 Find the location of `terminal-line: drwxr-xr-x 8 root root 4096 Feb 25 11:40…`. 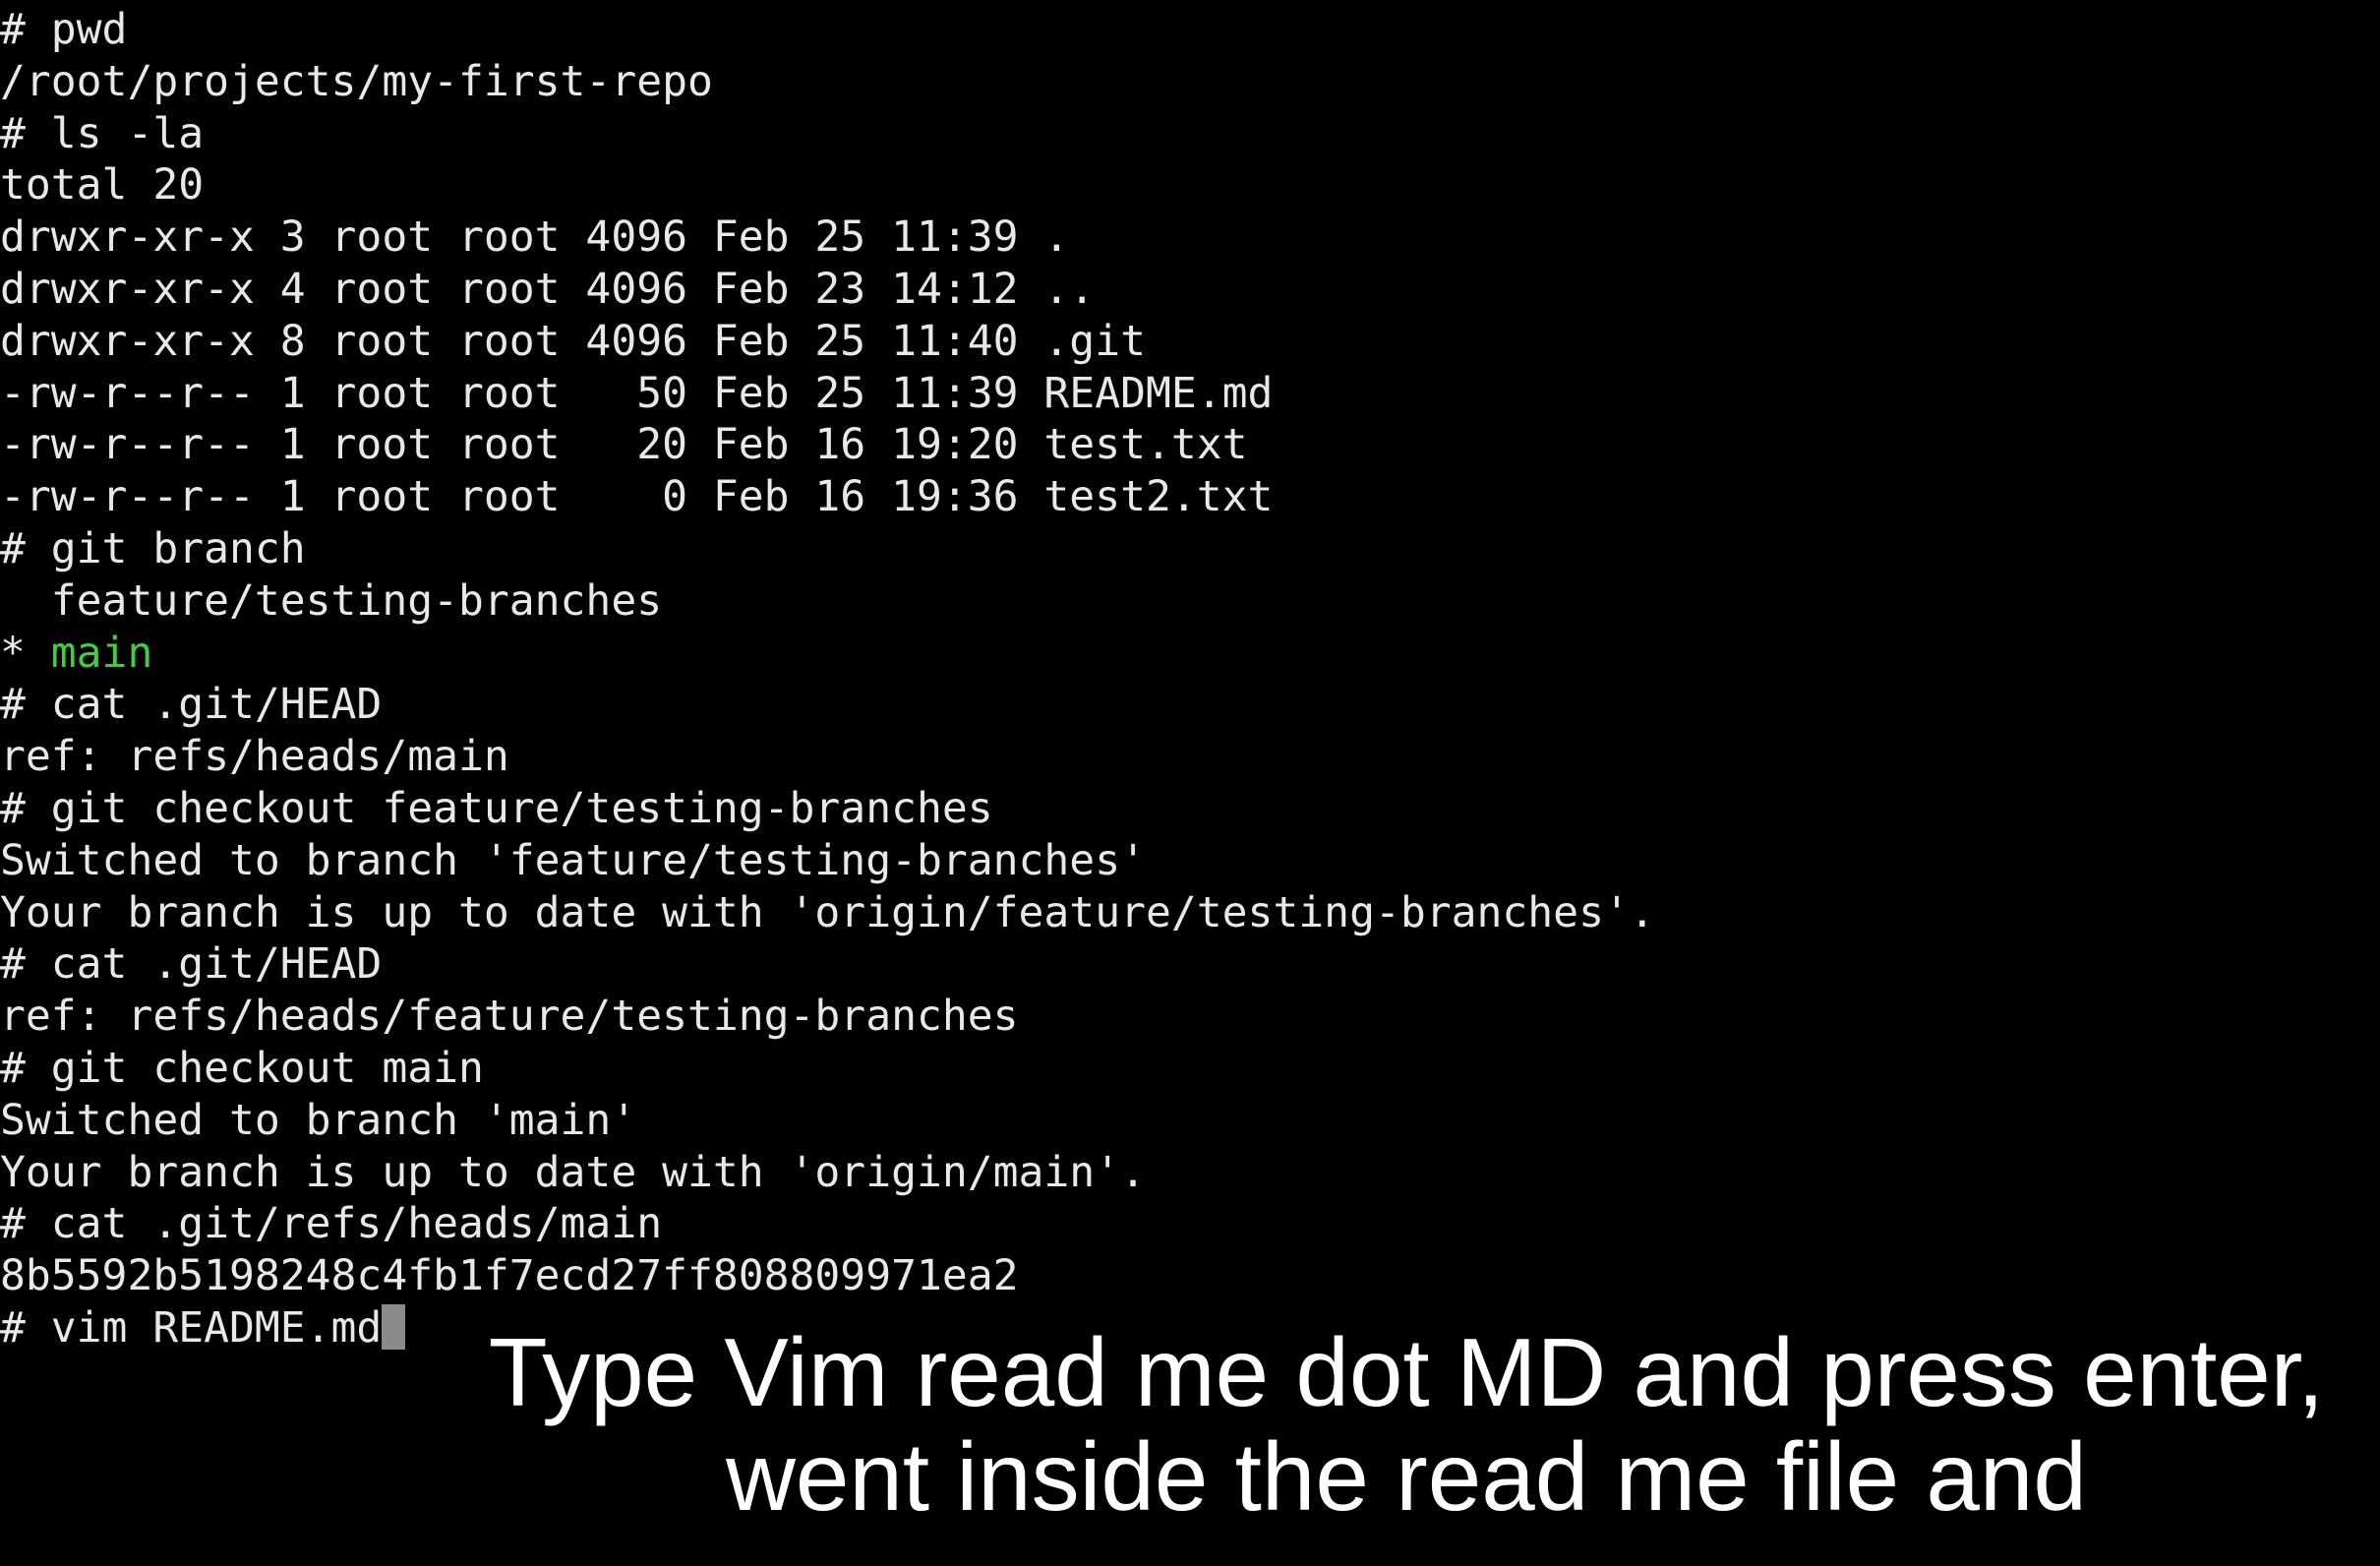

terminal-line: drwxr-xr-x 8 root root 4096 Feb 25 11:40… is located at coordinates (573, 341).